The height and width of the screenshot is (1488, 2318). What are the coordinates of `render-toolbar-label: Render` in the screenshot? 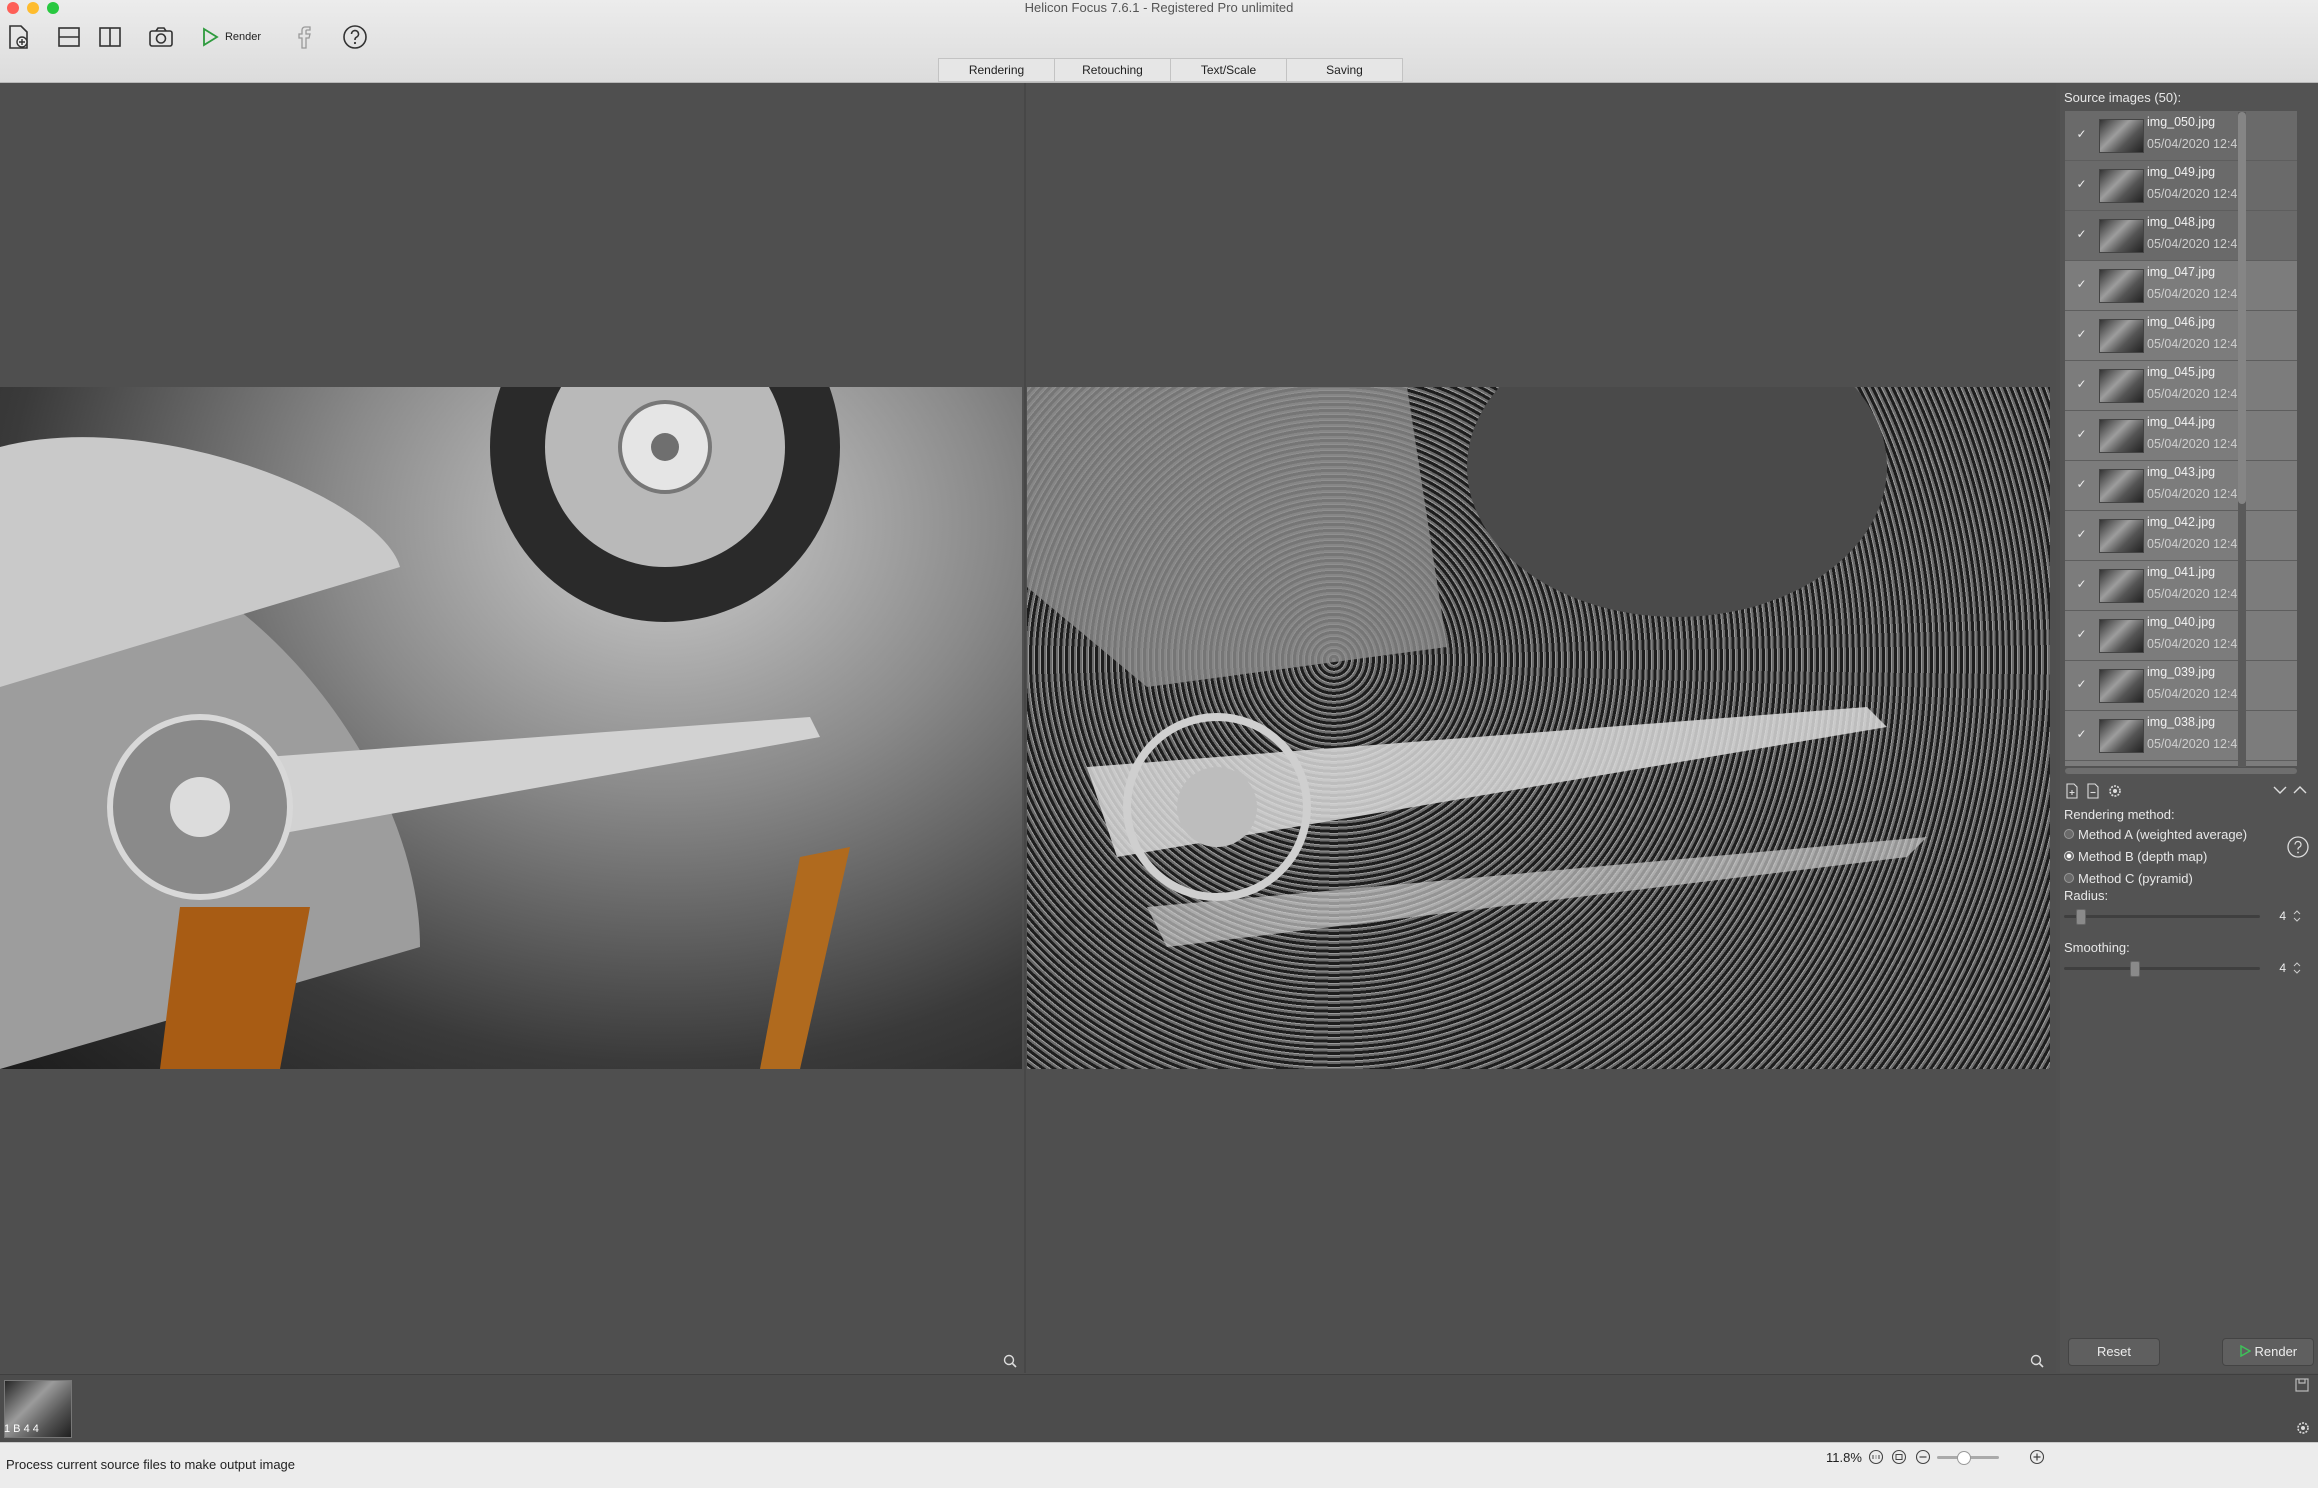 It's located at (243, 37).